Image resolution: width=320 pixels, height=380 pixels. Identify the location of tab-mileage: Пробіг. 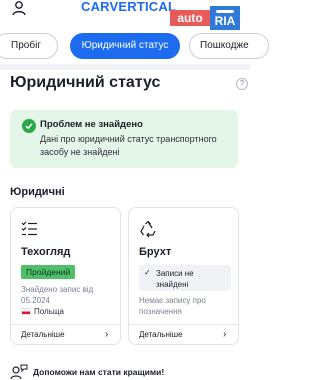
(29, 46).